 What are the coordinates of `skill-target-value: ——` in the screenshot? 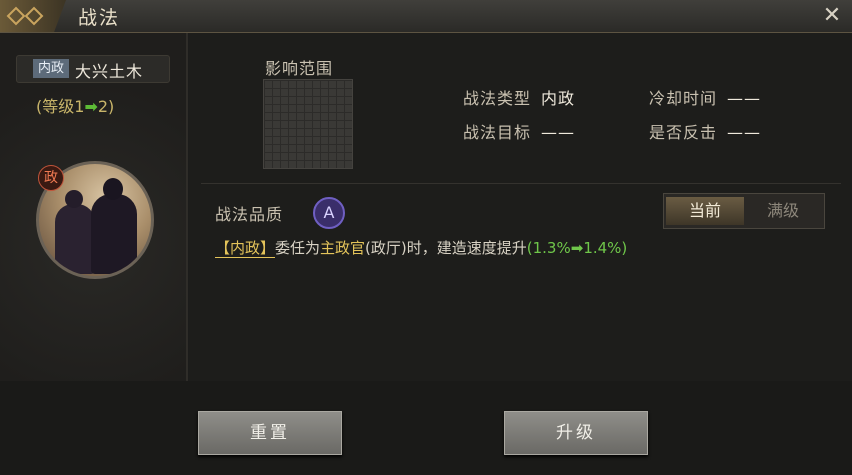 It's located at (558, 132).